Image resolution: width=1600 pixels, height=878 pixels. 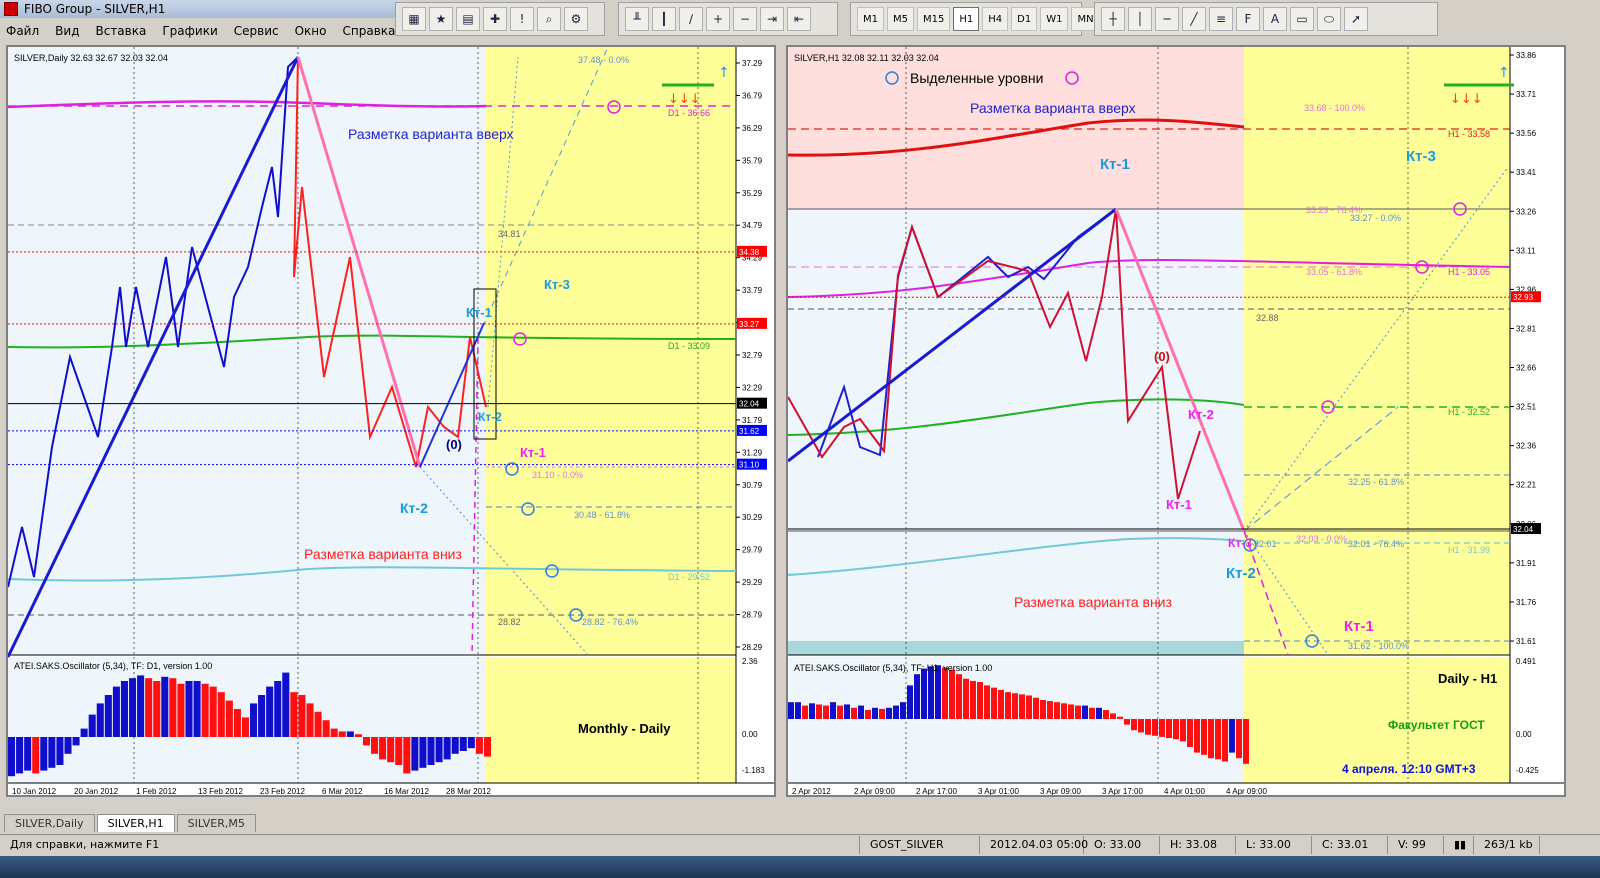 I want to click on h1-label-zero: (0), so click(x=1162, y=356).